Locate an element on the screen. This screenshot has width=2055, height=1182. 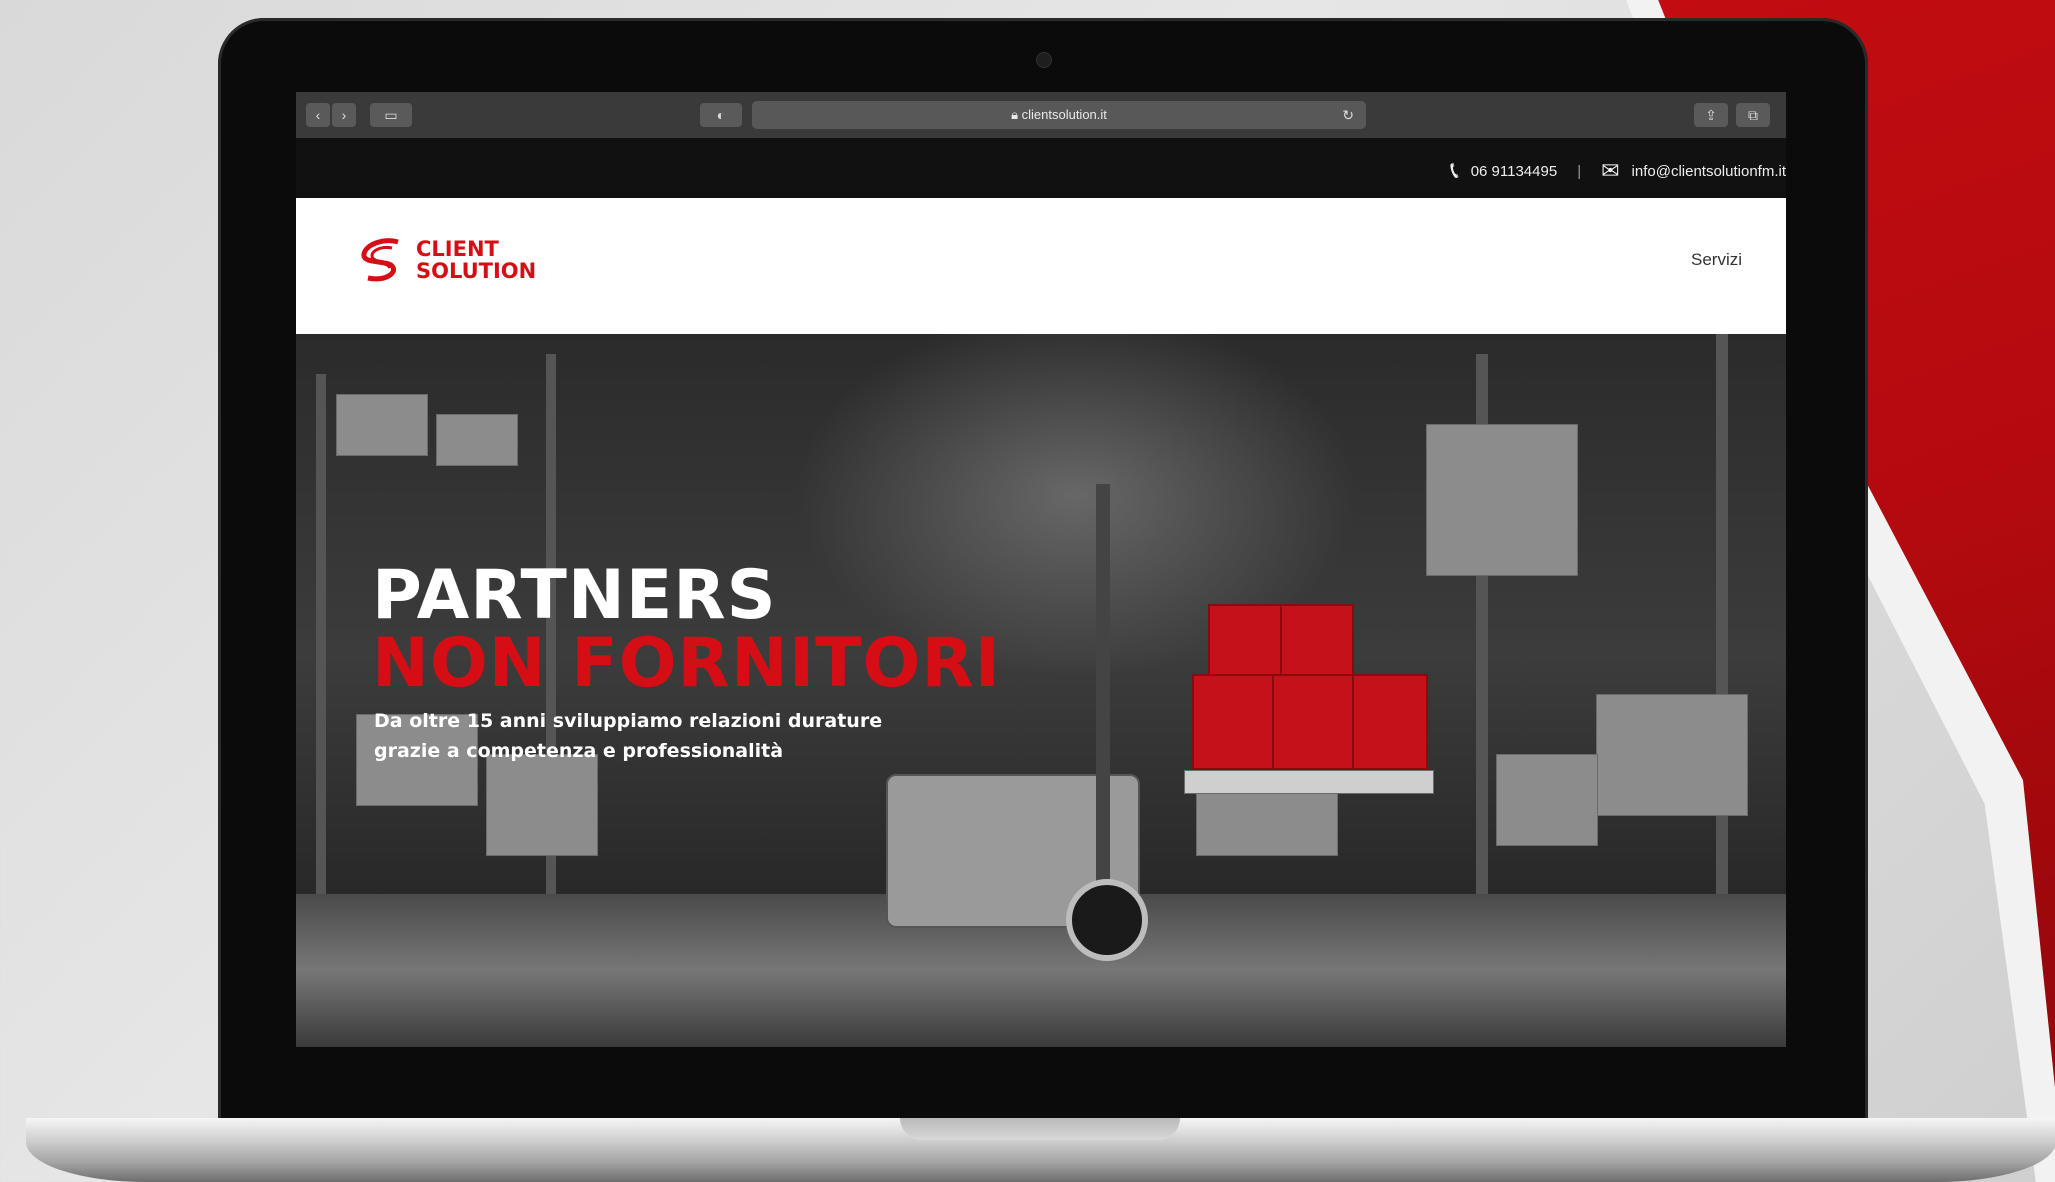
half-circle-icon: ◐ is located at coordinates (721, 115).